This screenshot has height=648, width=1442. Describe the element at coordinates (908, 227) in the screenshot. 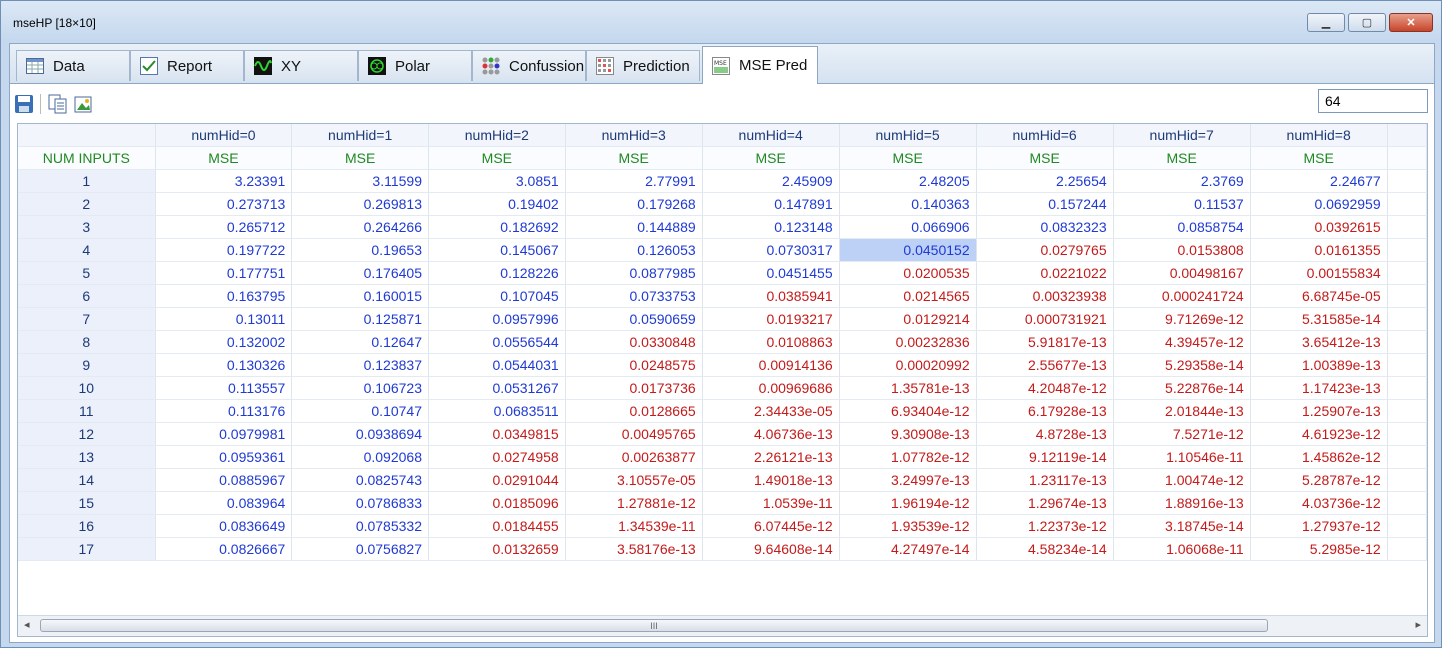

I see `mse-cell: 0.066906` at that location.